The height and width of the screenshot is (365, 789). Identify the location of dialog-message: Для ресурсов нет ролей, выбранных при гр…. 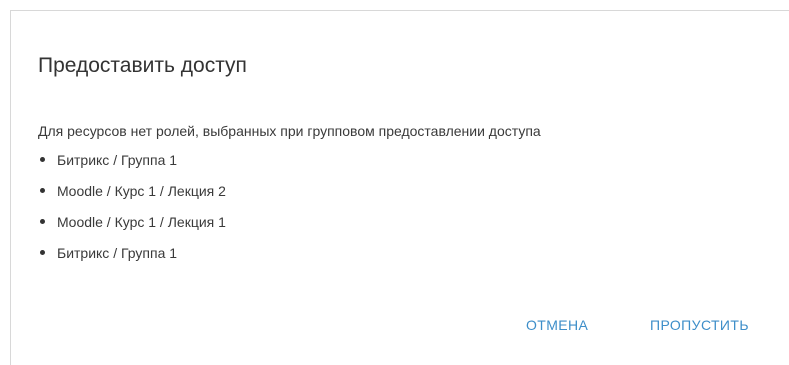
(289, 131).